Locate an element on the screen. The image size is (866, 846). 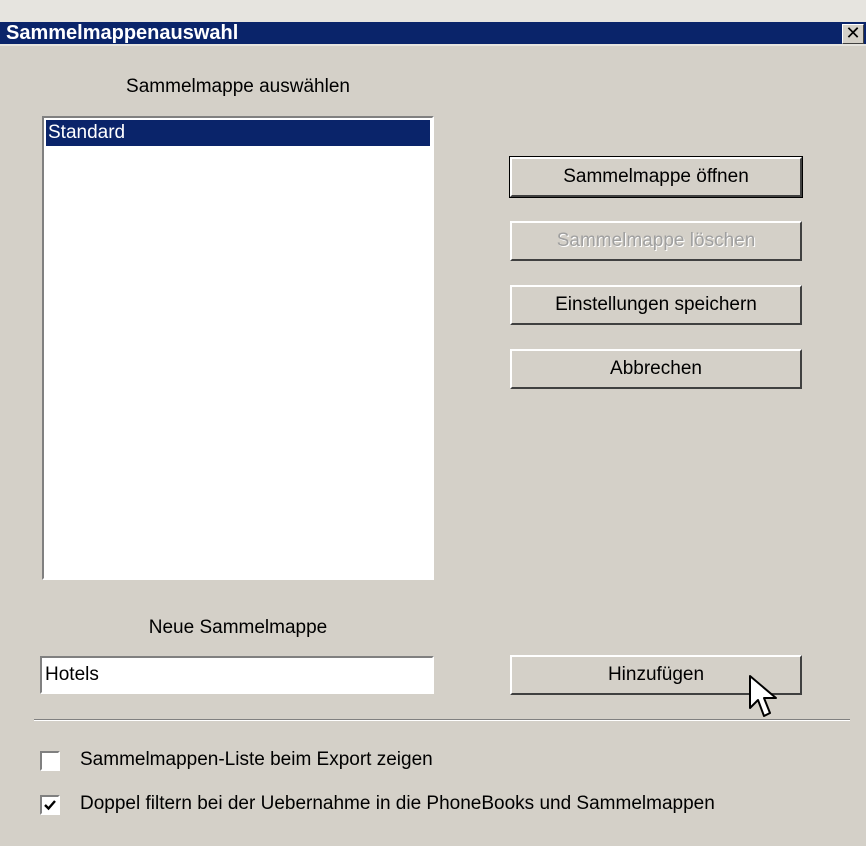
new-collection-label: Neue Sammelmappe is located at coordinates (238, 627).